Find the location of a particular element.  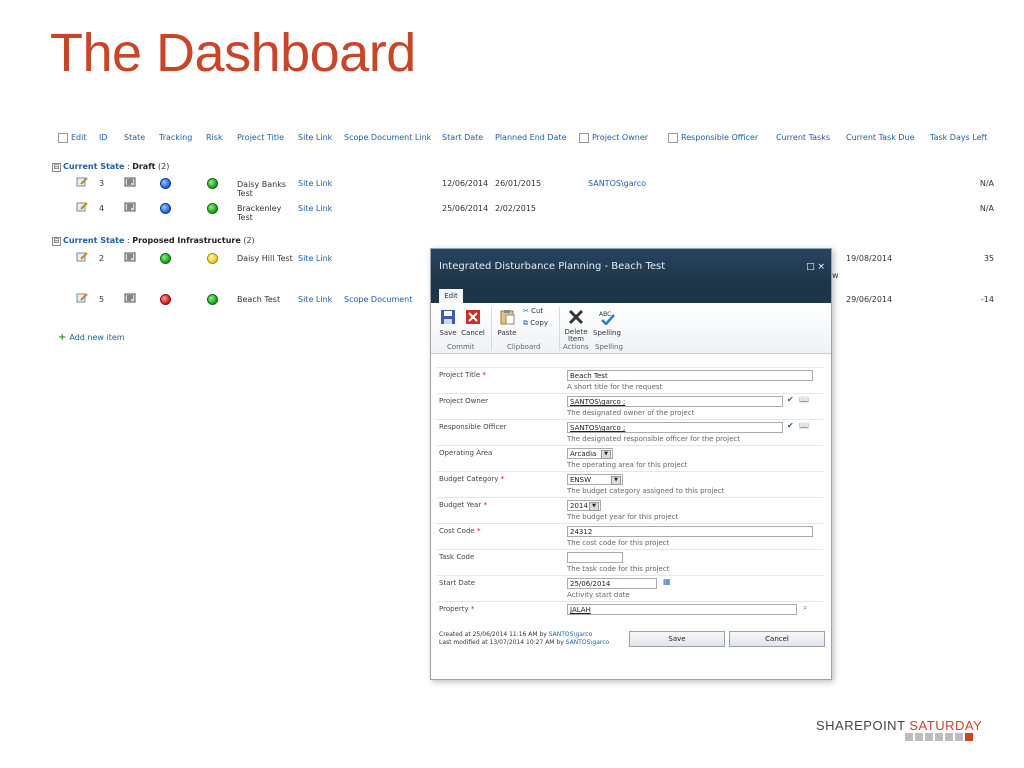

property-input: JALAH is located at coordinates (682, 609).